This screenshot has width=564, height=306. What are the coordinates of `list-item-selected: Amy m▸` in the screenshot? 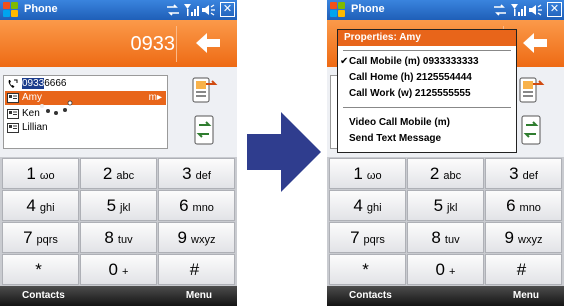 It's located at (85, 98).